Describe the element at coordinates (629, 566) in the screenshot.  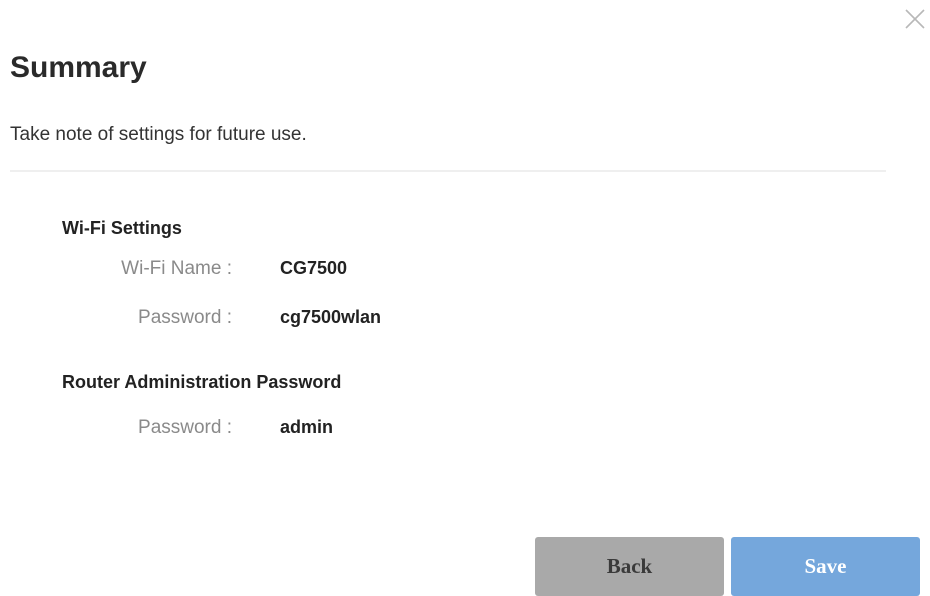
I see `back-button: Back` at that location.